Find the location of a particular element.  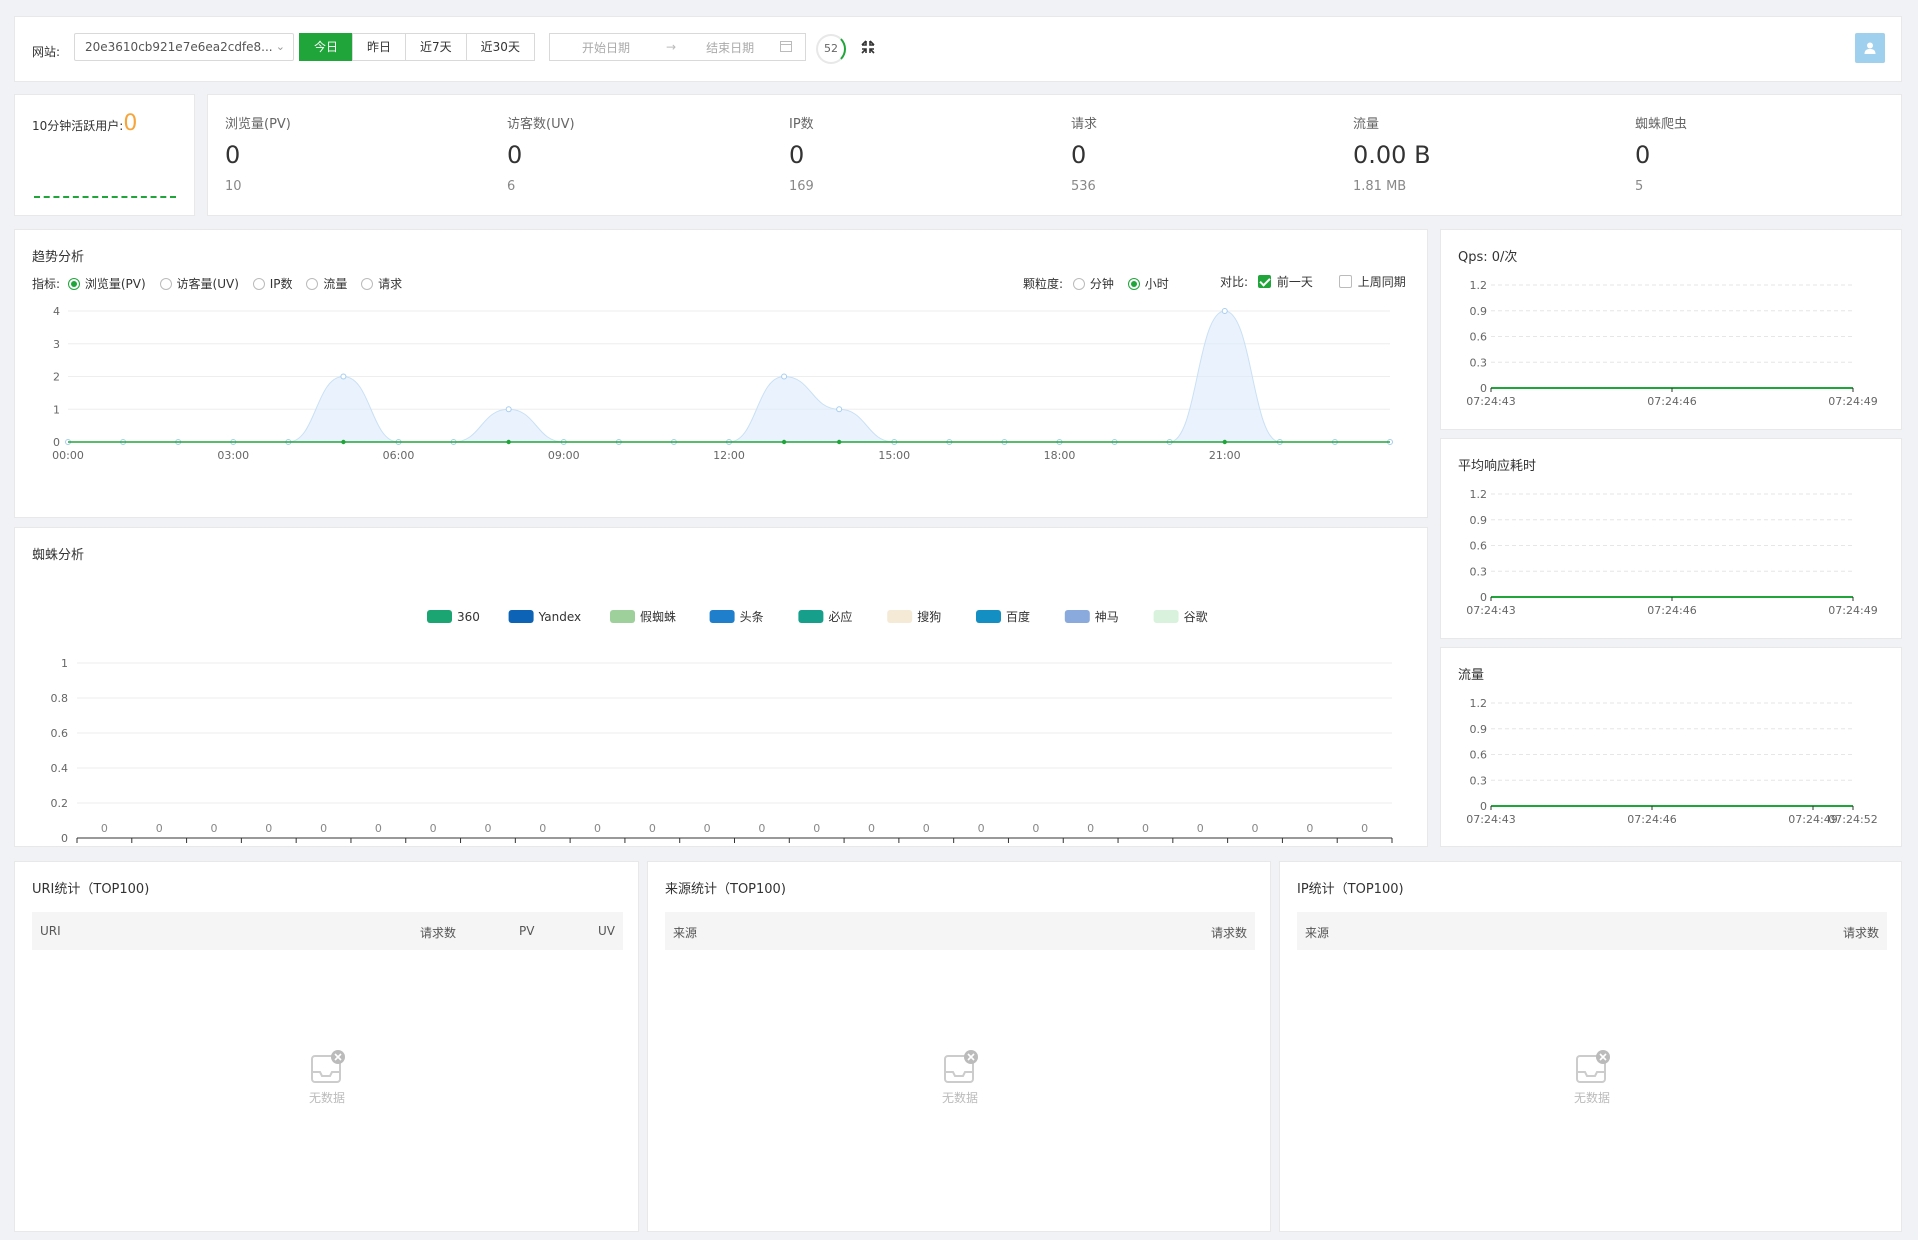

data-point-pv is located at coordinates (1224, 442).